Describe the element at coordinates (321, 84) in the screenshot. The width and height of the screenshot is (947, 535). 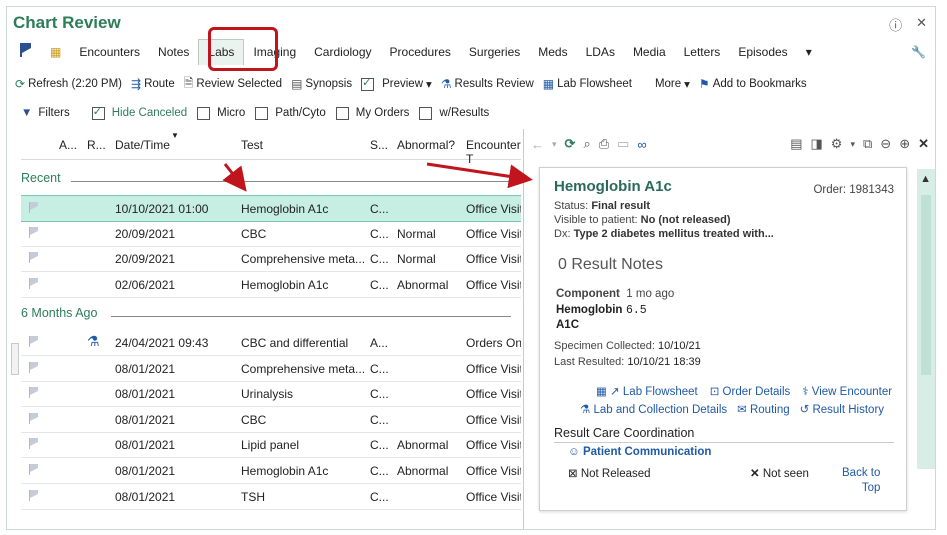
I see `synopsis-button: ▤ Synopsis` at that location.